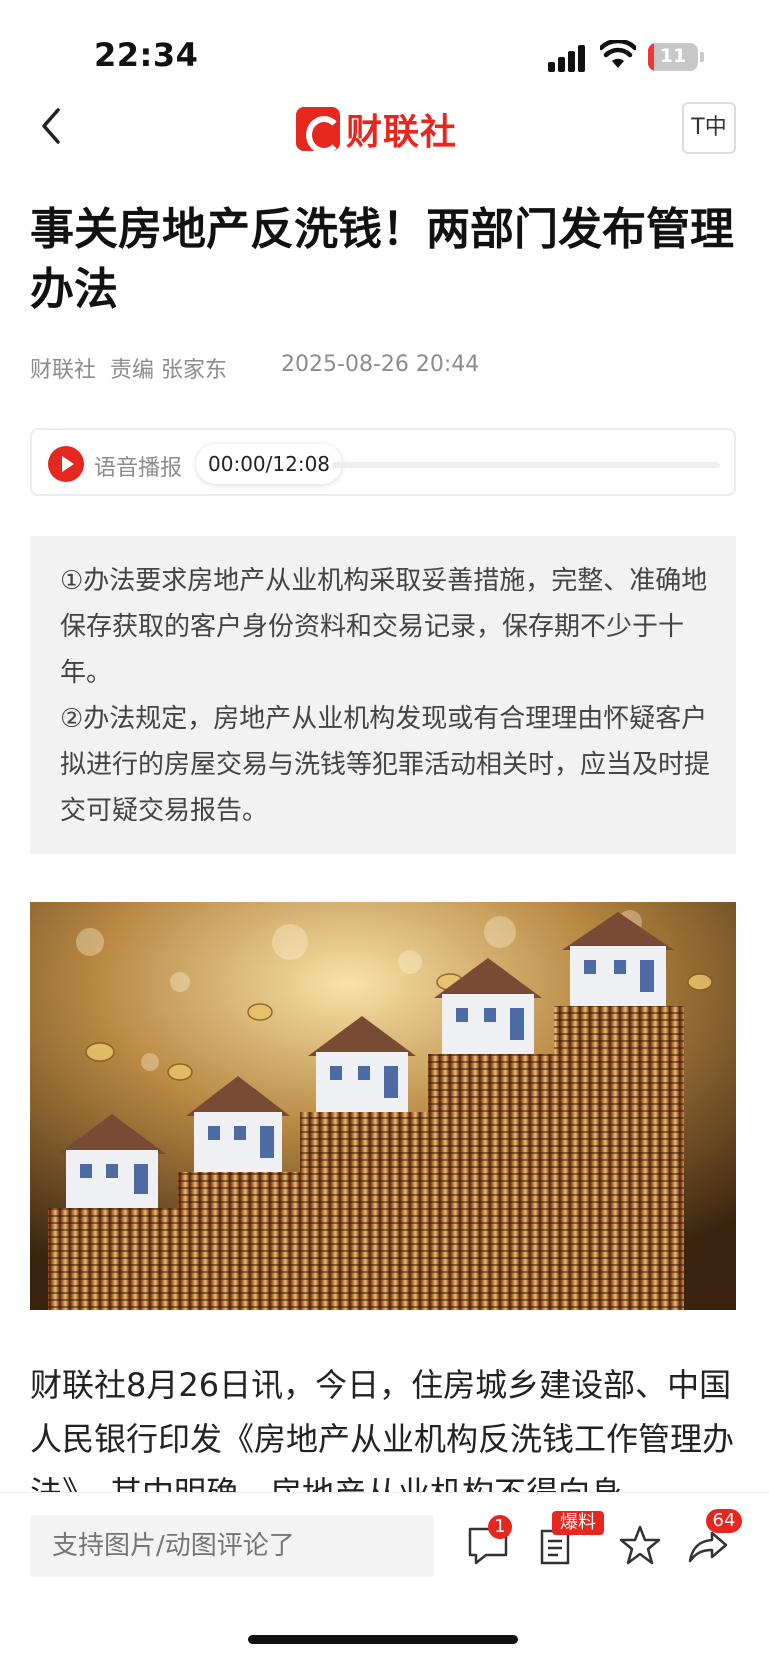  I want to click on audio-progress-track, so click(526, 465).